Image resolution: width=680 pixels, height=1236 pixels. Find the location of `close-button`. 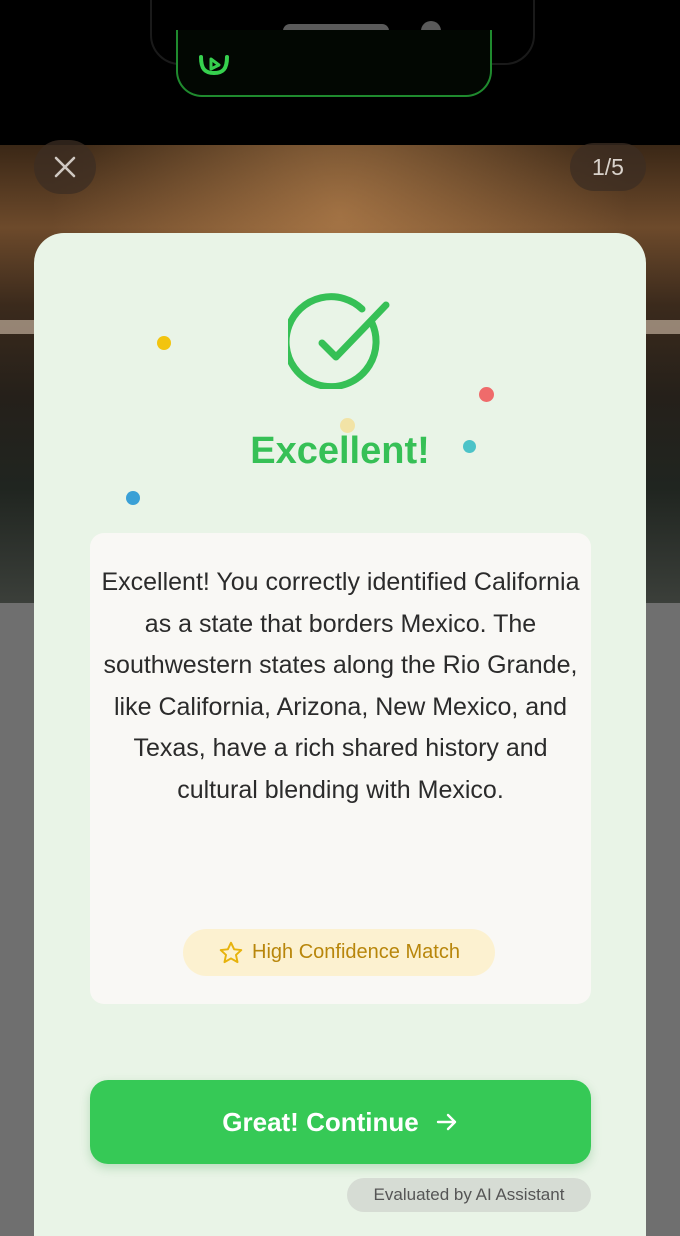

close-button is located at coordinates (65, 167).